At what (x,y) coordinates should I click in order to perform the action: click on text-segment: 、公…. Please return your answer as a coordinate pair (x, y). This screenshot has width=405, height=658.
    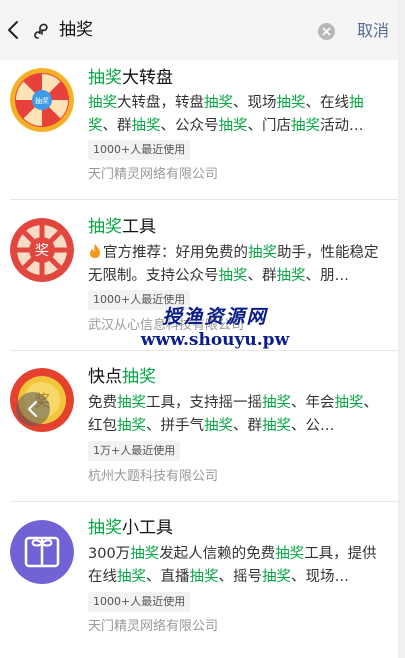
    Looking at the image, I should click on (313, 426).